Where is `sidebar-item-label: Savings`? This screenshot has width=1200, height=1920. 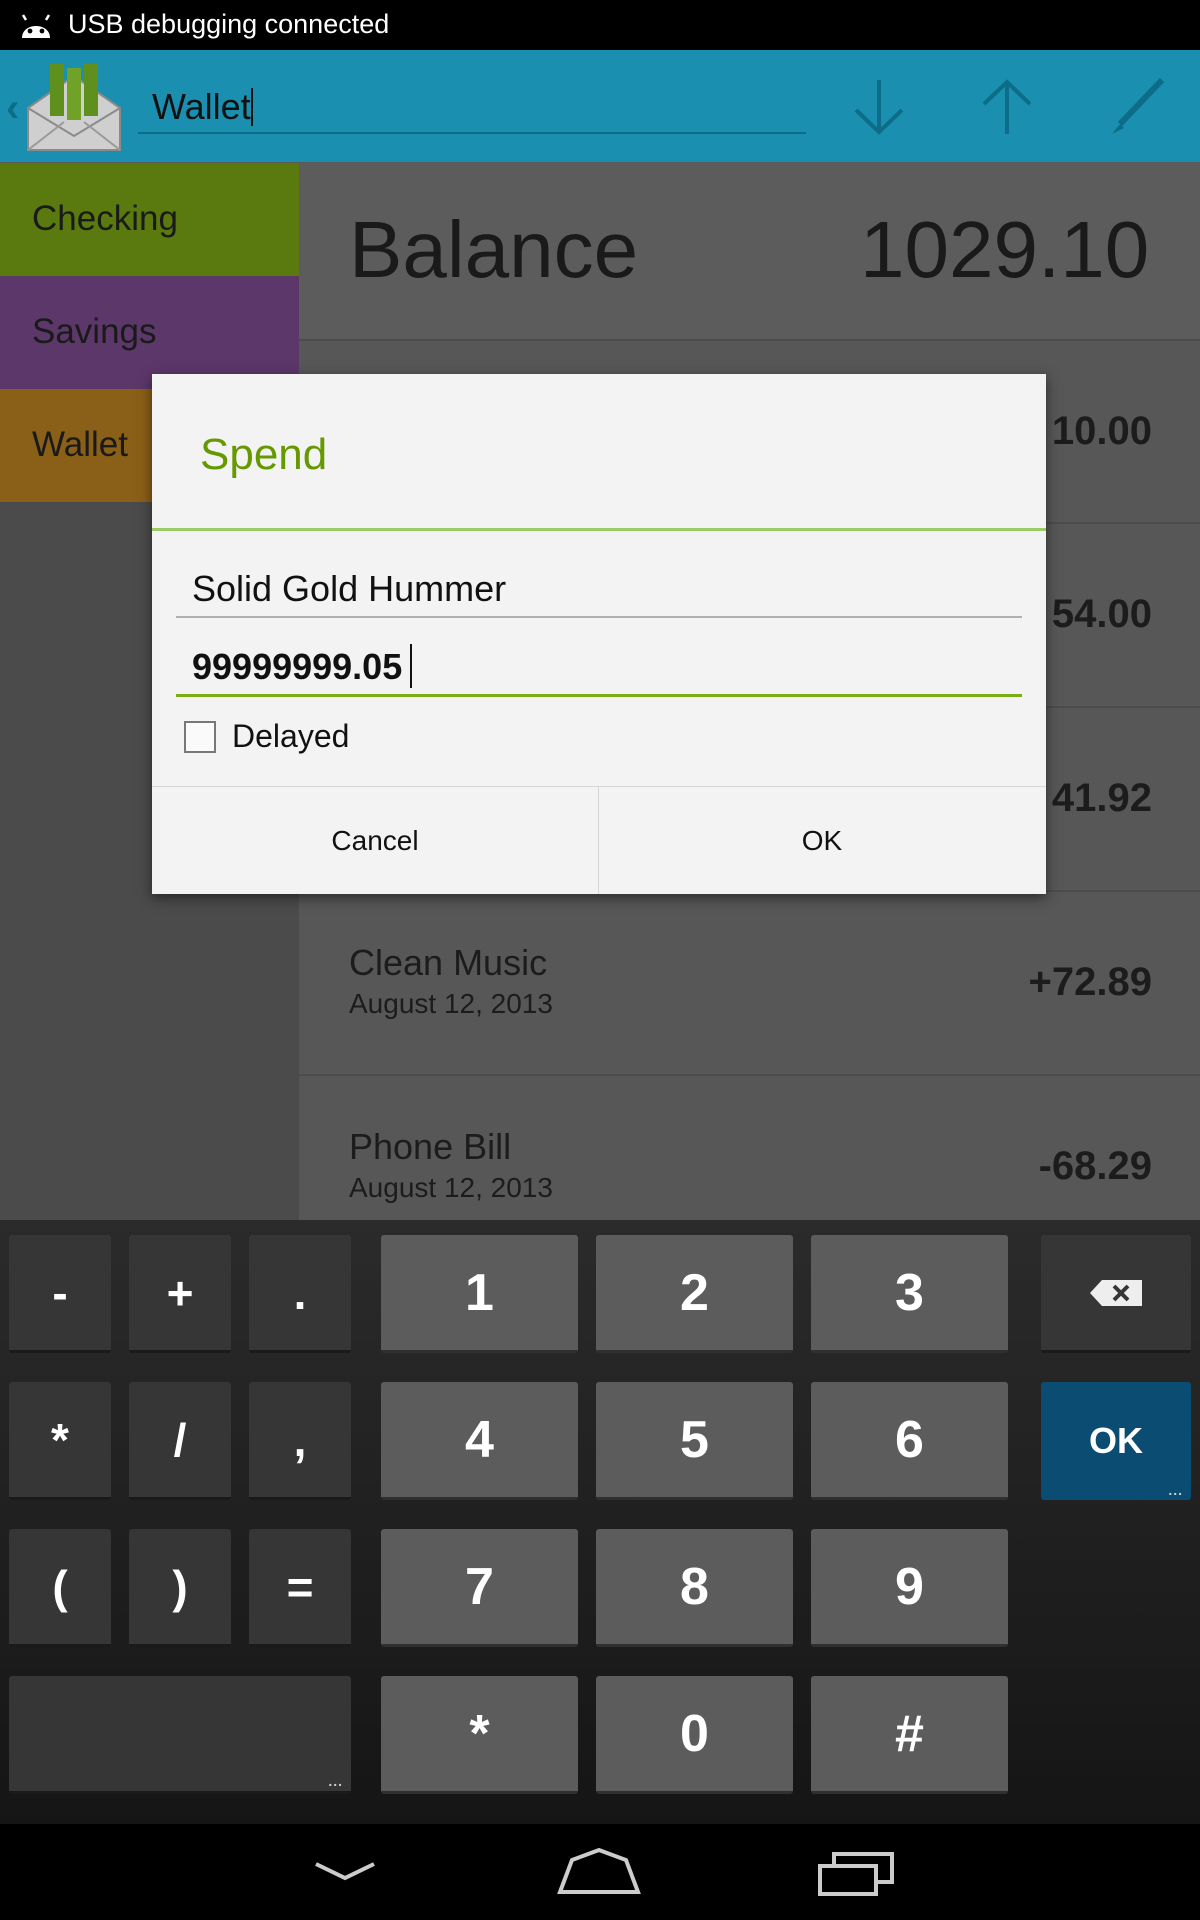 sidebar-item-label: Savings is located at coordinates (94, 331).